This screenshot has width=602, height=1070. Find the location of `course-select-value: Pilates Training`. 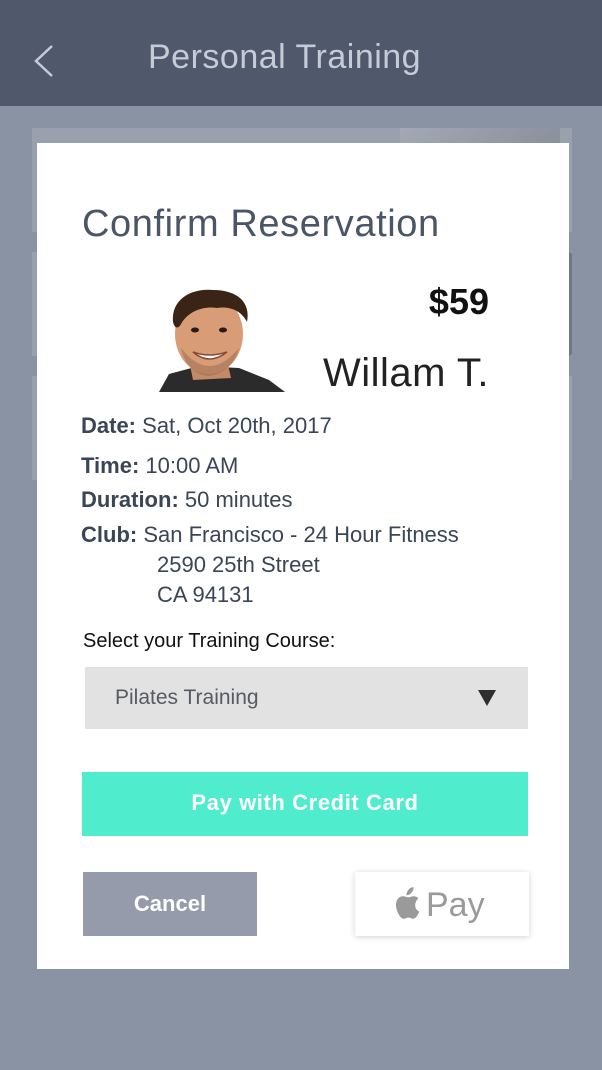

course-select-value: Pilates Training is located at coordinates (187, 697).